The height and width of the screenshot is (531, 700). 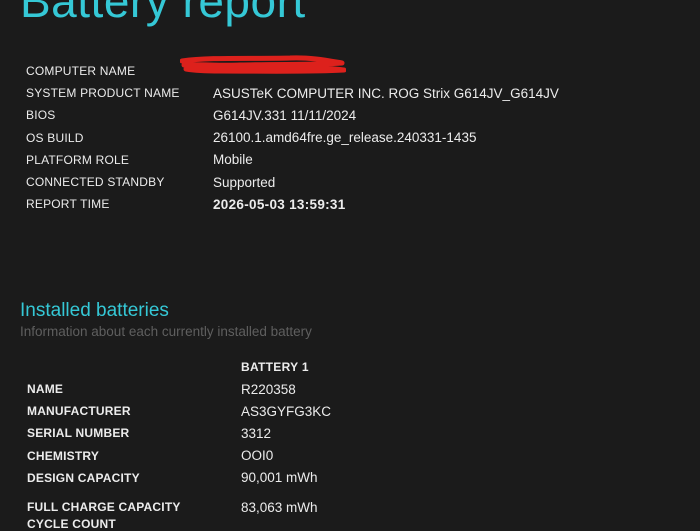 I want to click on battery-value: 90,001 mWh, so click(x=279, y=477).